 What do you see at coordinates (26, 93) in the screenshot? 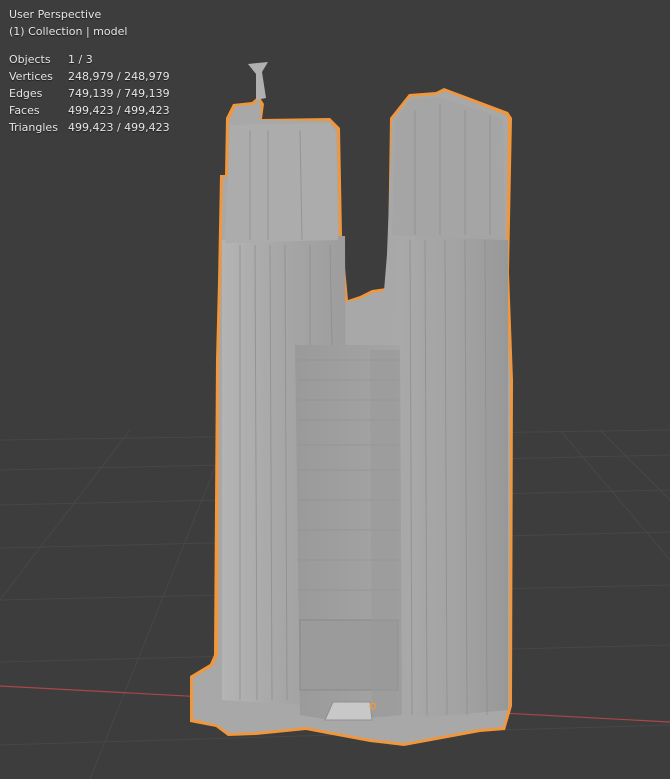
I see `stat-label: Edges` at bounding box center [26, 93].